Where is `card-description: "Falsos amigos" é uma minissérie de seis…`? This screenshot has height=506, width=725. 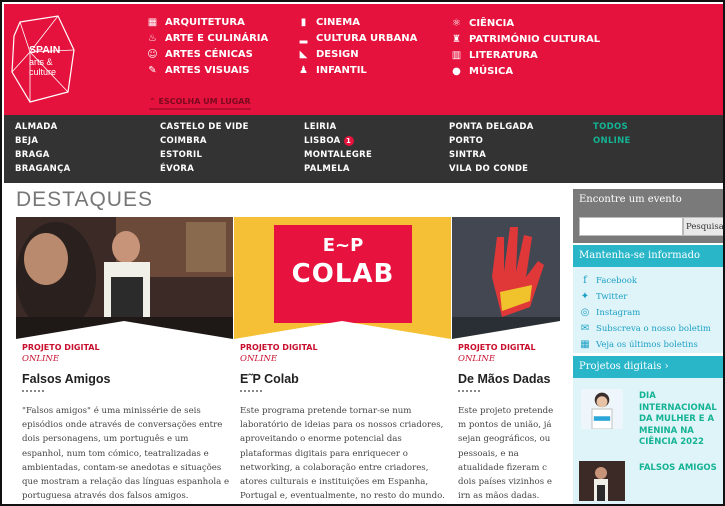 card-description: "Falsos amigos" é uma minissérie de seis… is located at coordinates (126, 454).